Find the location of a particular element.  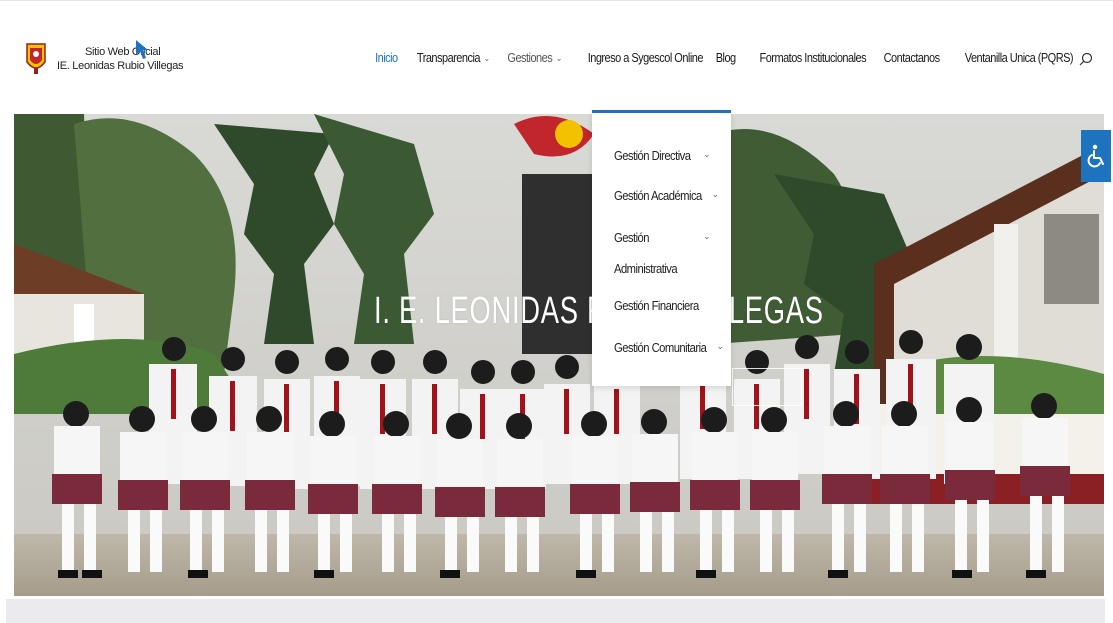

hero-outline-button is located at coordinates (767, 387).